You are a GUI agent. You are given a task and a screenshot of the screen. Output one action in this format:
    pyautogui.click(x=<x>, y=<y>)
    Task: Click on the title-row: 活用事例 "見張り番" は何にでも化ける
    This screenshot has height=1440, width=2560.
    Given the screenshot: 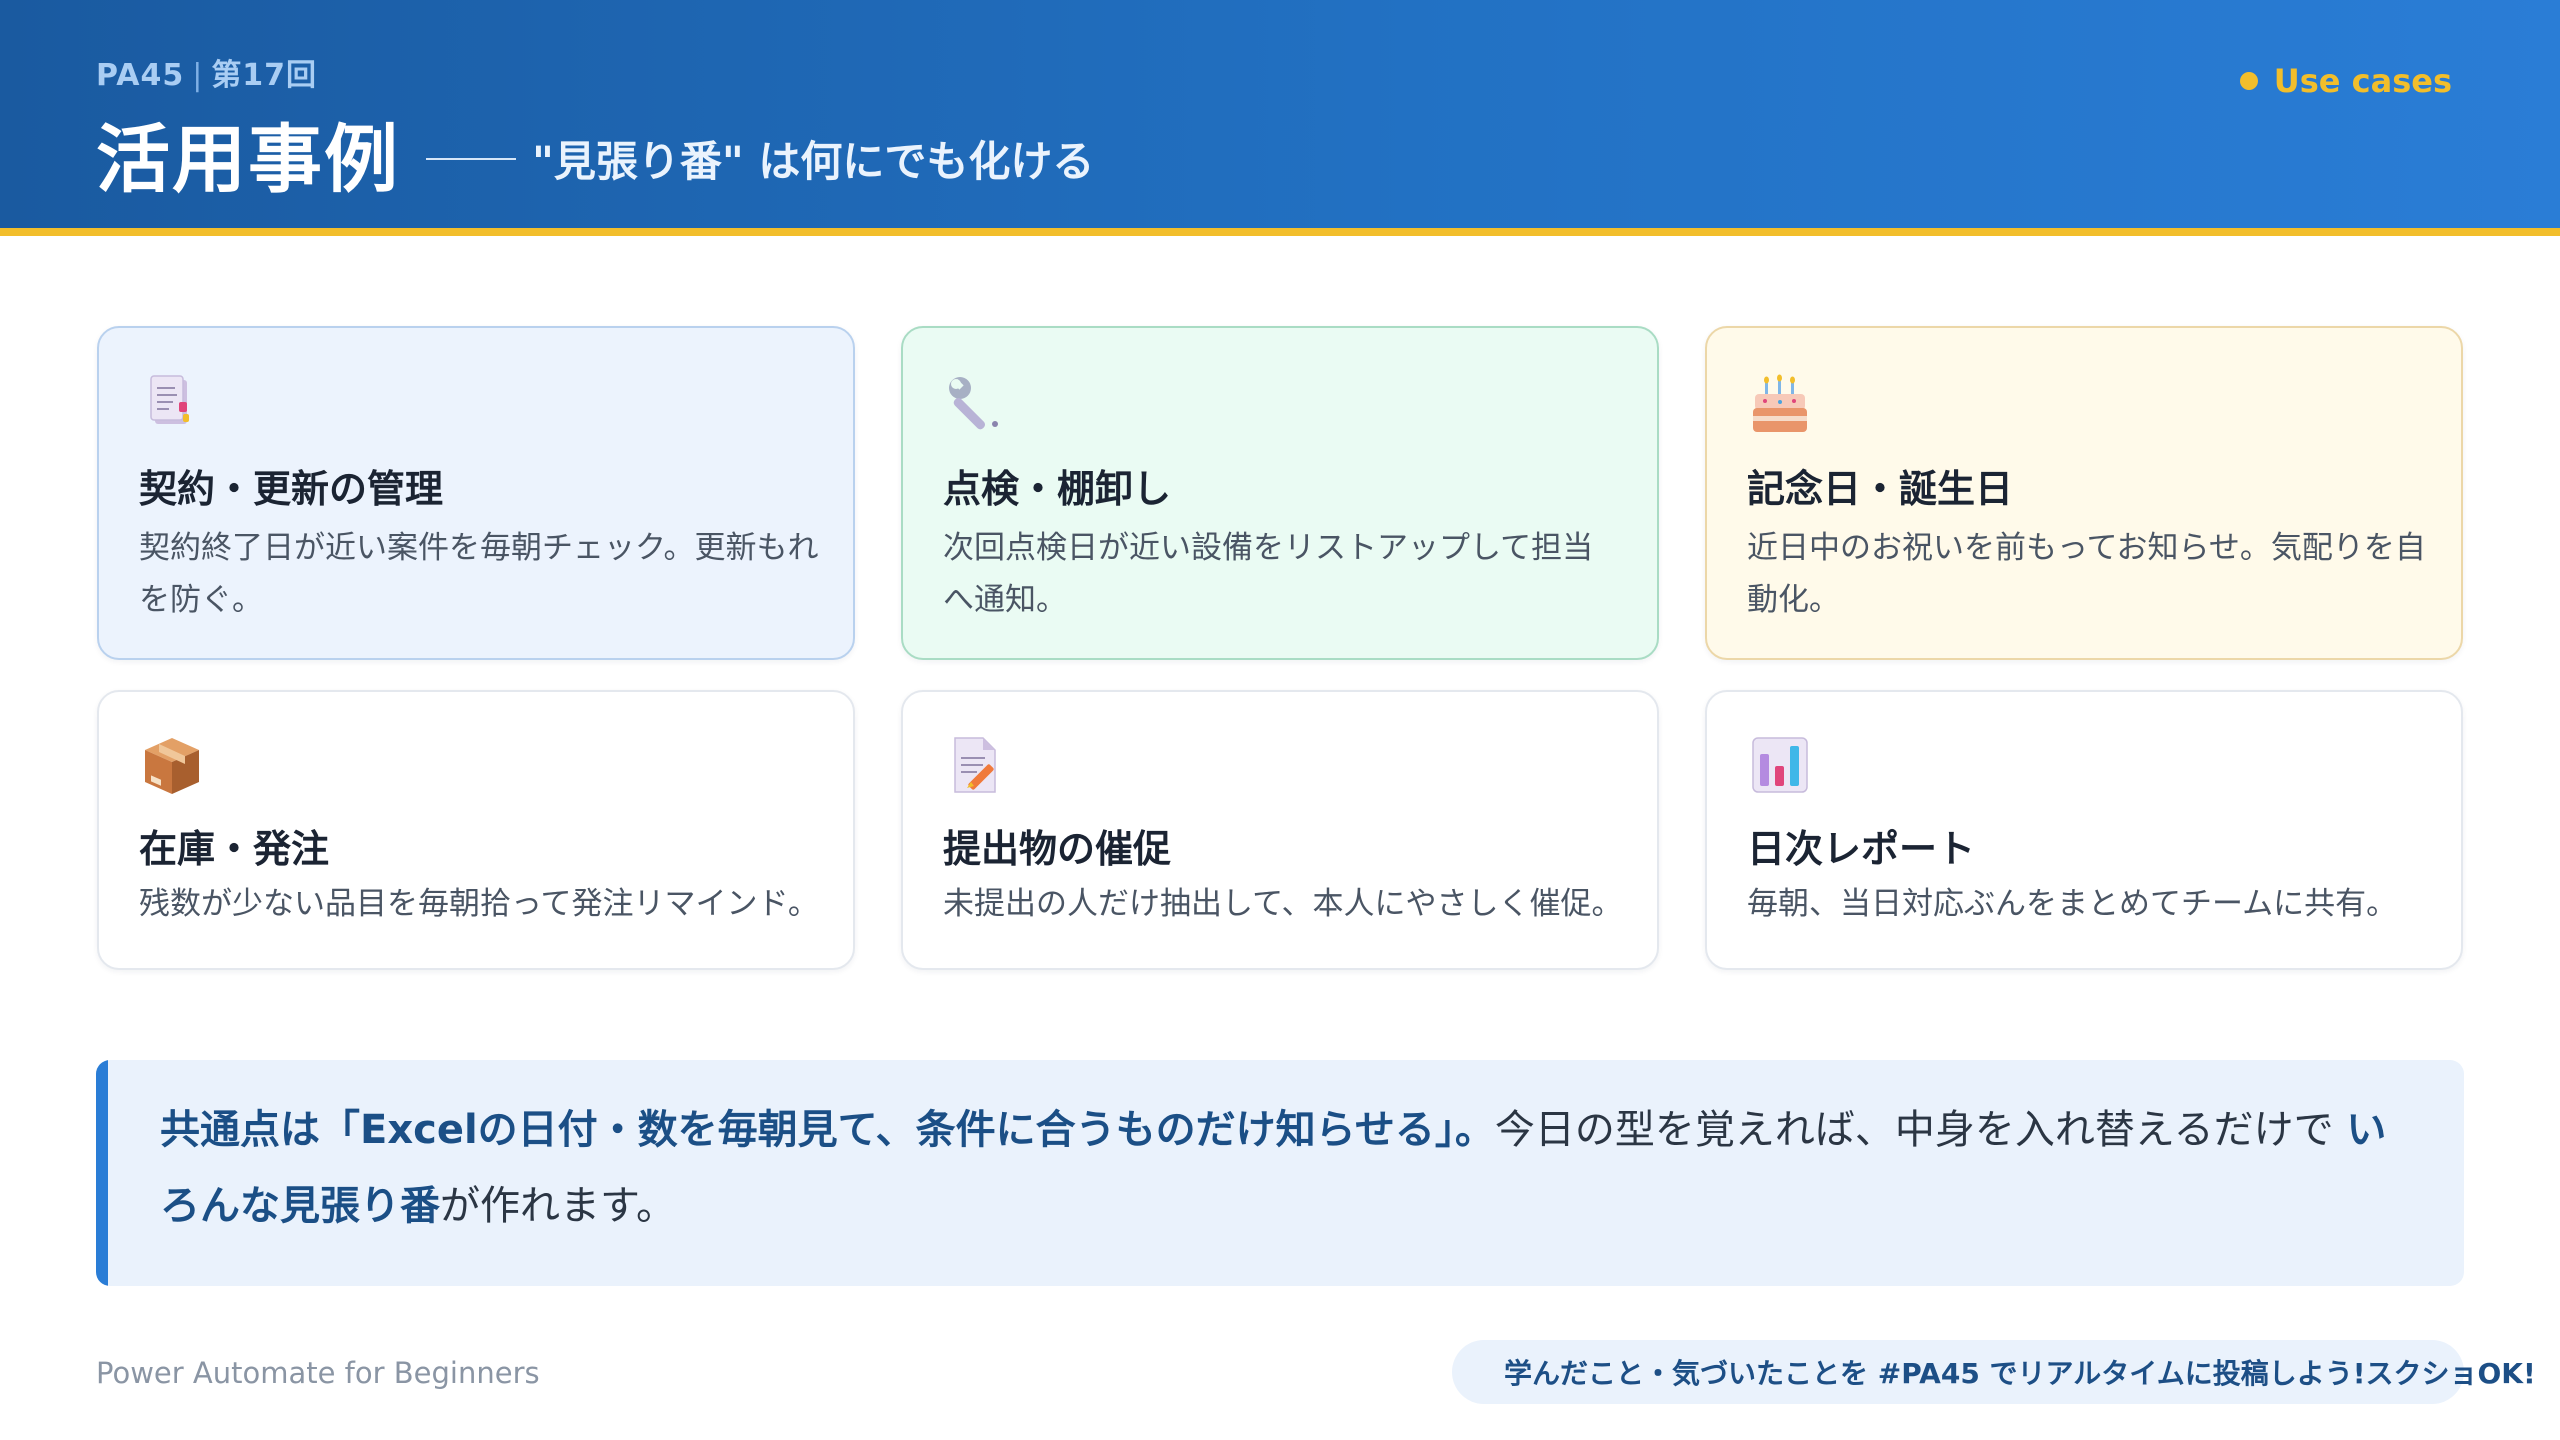 What is the action you would take?
    pyautogui.click(x=595, y=153)
    